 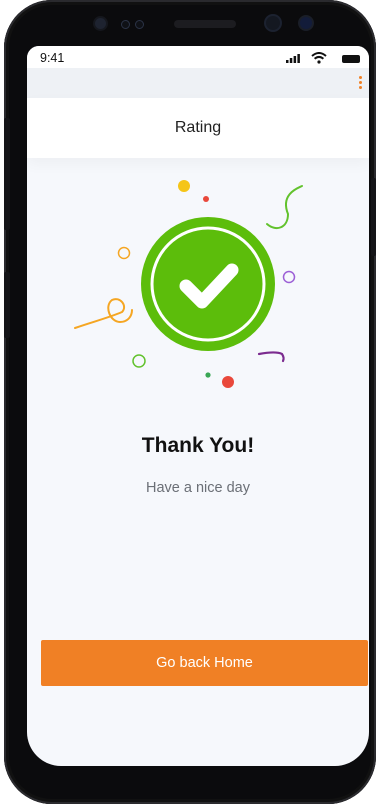 What do you see at coordinates (208, 284) in the screenshot?
I see `check-circle-icon` at bounding box center [208, 284].